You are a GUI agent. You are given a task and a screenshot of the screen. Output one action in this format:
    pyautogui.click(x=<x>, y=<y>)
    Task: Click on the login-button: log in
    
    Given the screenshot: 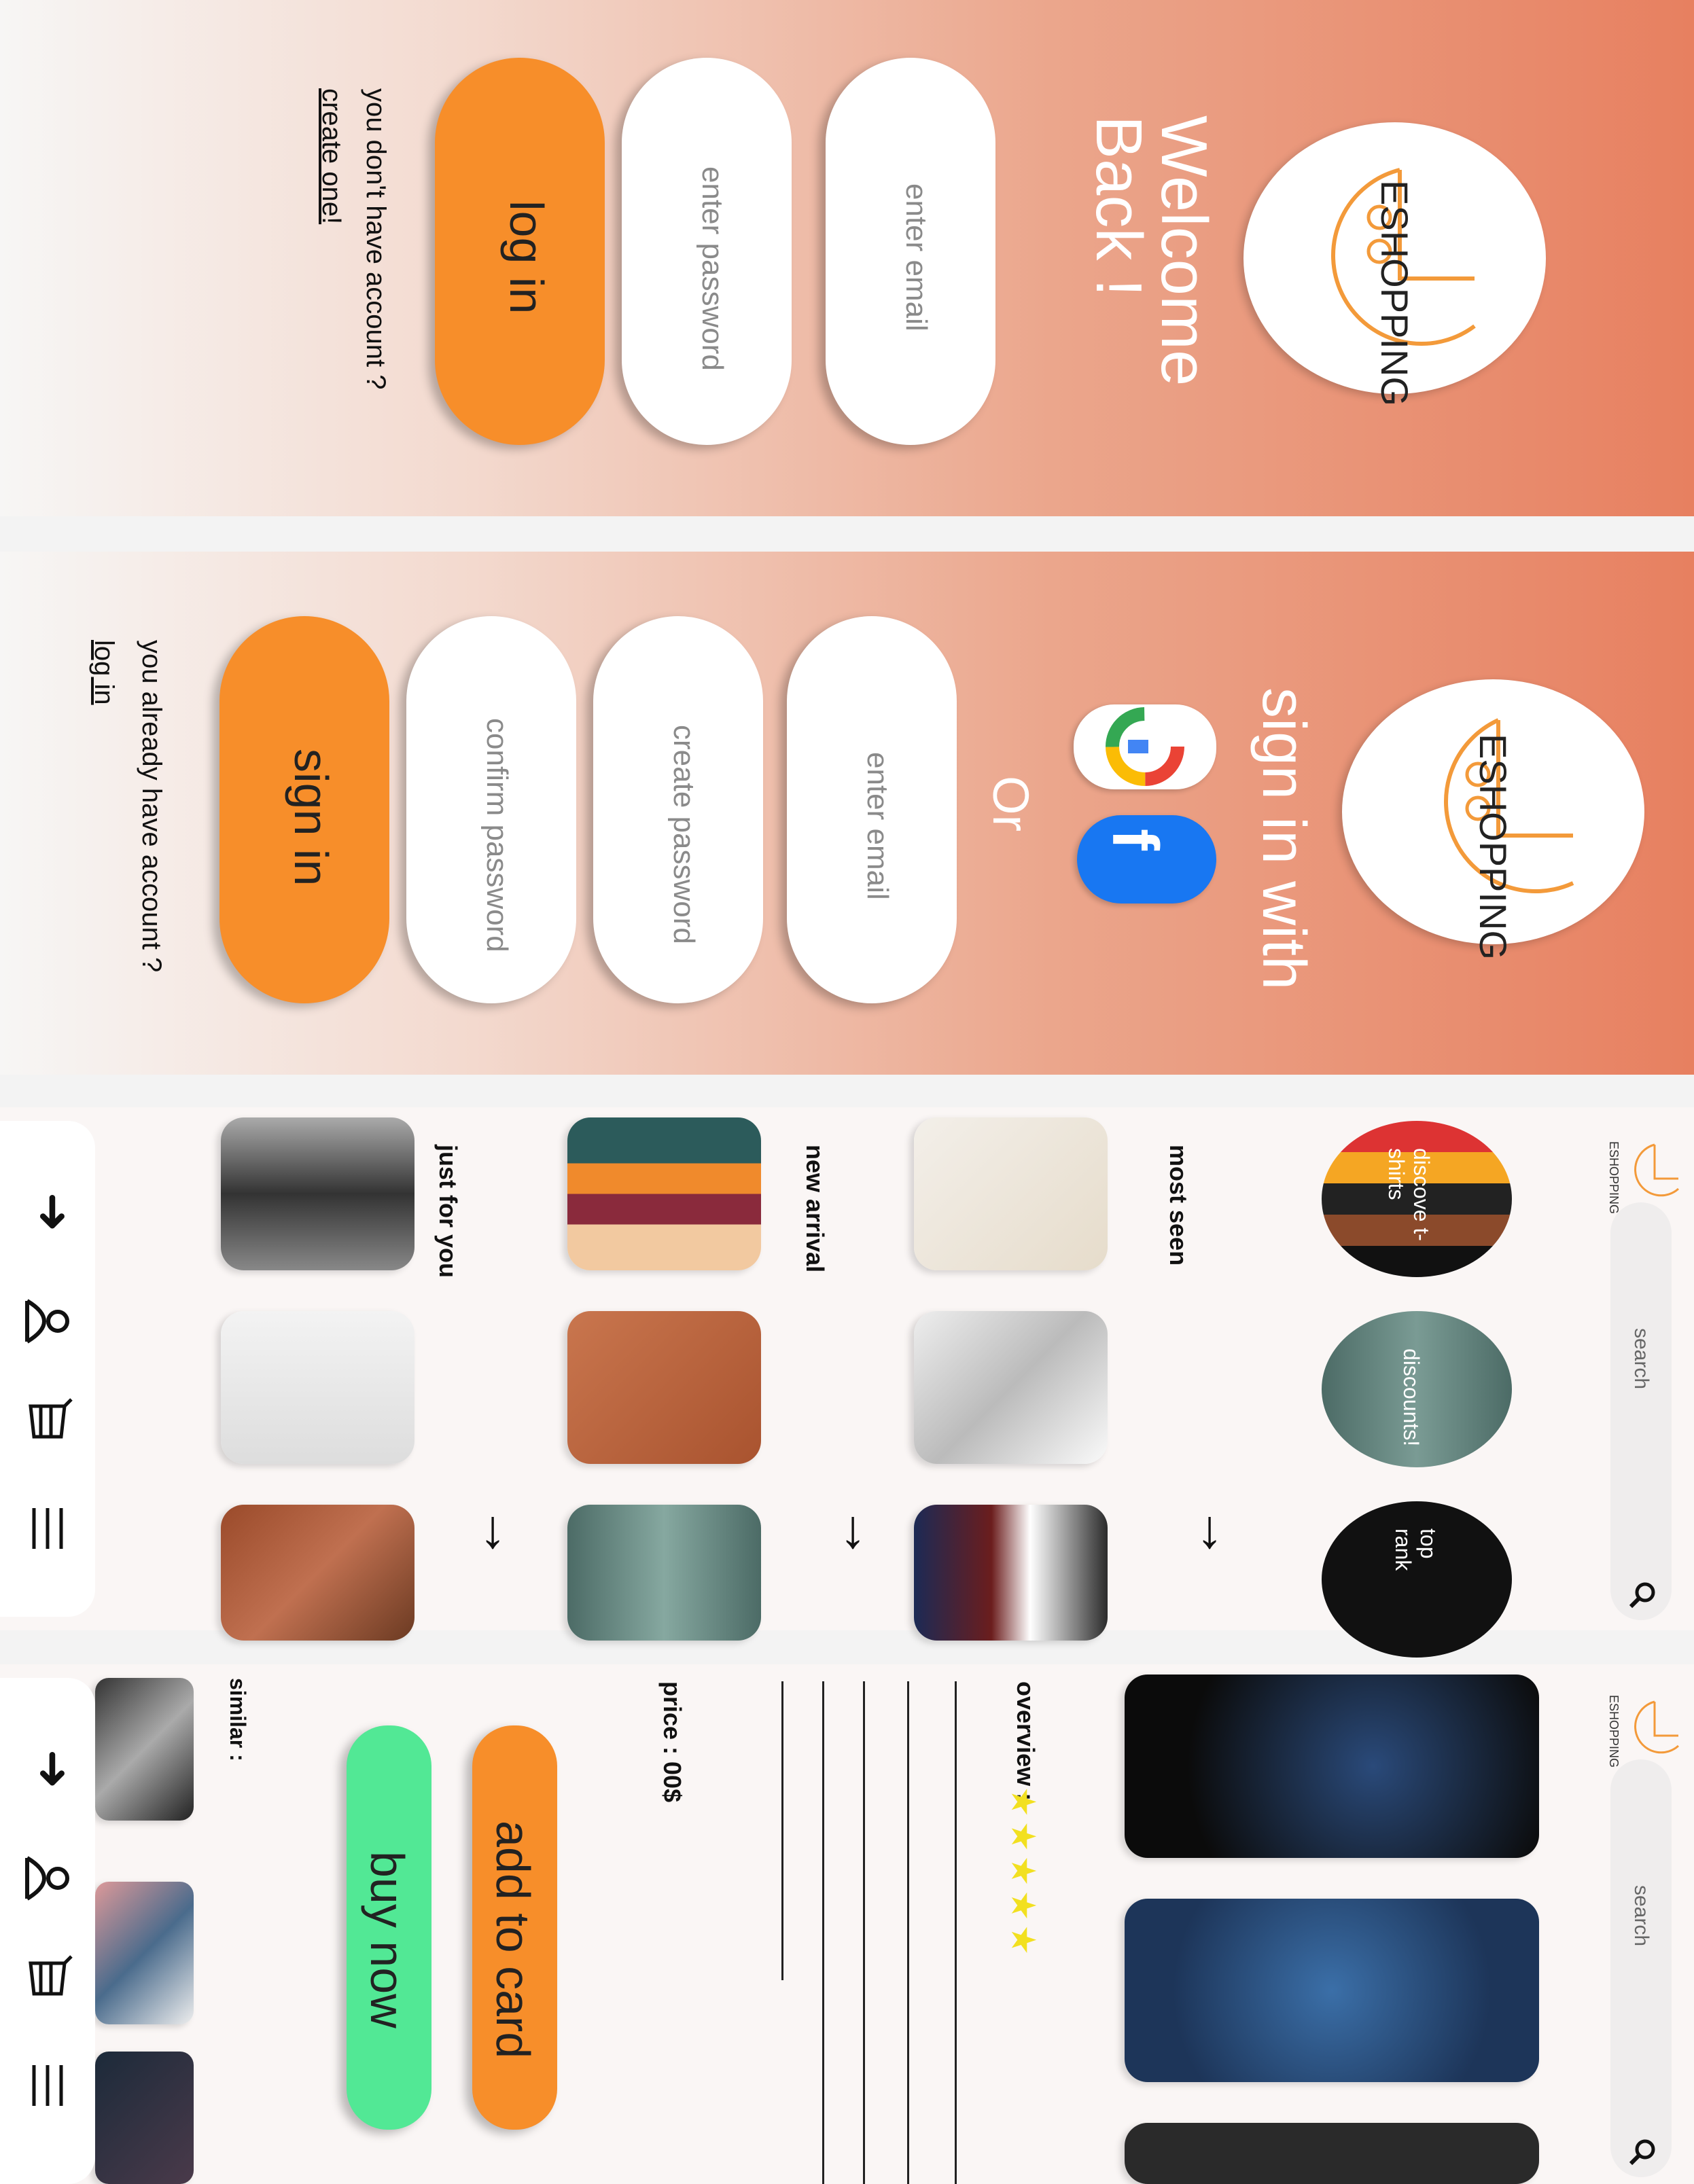 What is the action you would take?
    pyautogui.click(x=520, y=251)
    